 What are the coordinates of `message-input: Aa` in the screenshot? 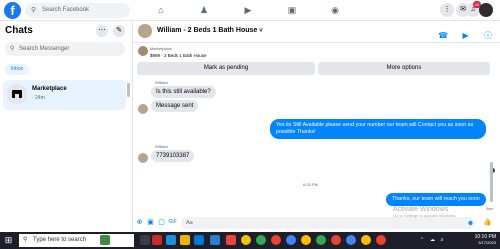 It's located at (328, 223).